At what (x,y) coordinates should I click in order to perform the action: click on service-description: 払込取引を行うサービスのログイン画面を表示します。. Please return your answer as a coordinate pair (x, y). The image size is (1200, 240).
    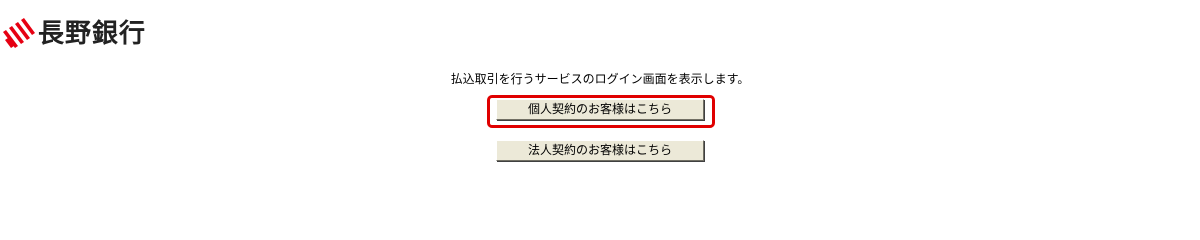
    Looking at the image, I should click on (600, 79).